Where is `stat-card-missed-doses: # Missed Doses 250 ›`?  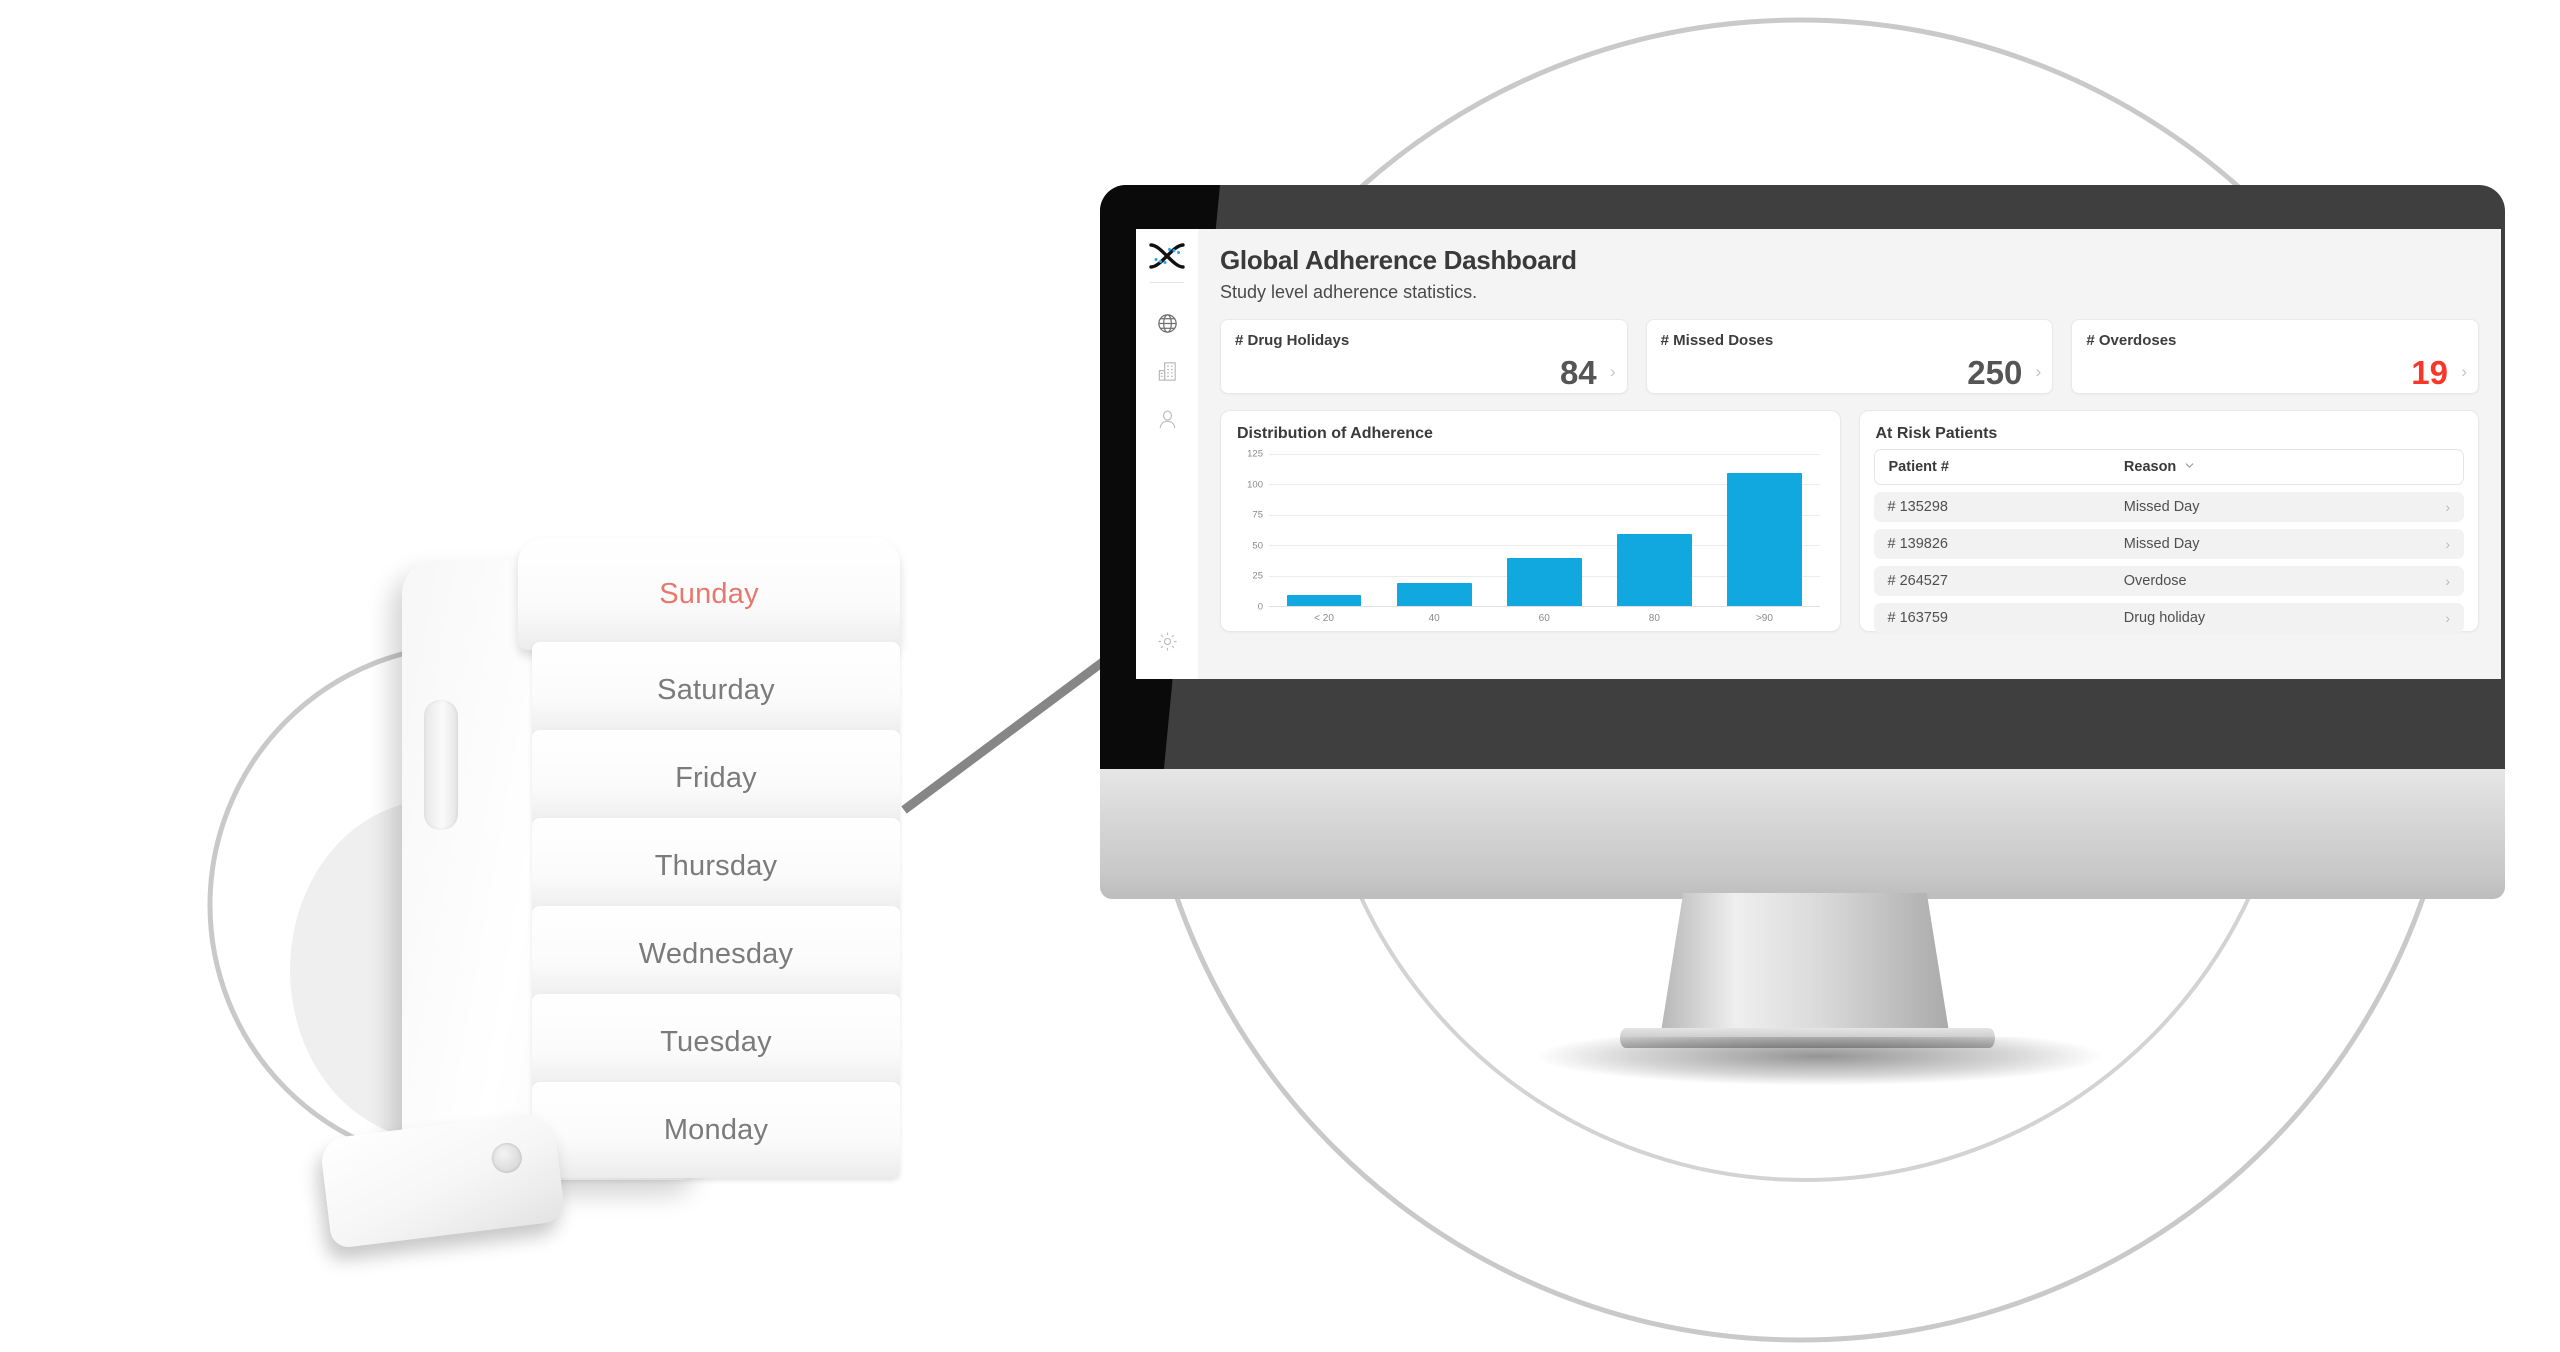
stat-card-missed-doses: # Missed Doses 250 › is located at coordinates (1849, 356).